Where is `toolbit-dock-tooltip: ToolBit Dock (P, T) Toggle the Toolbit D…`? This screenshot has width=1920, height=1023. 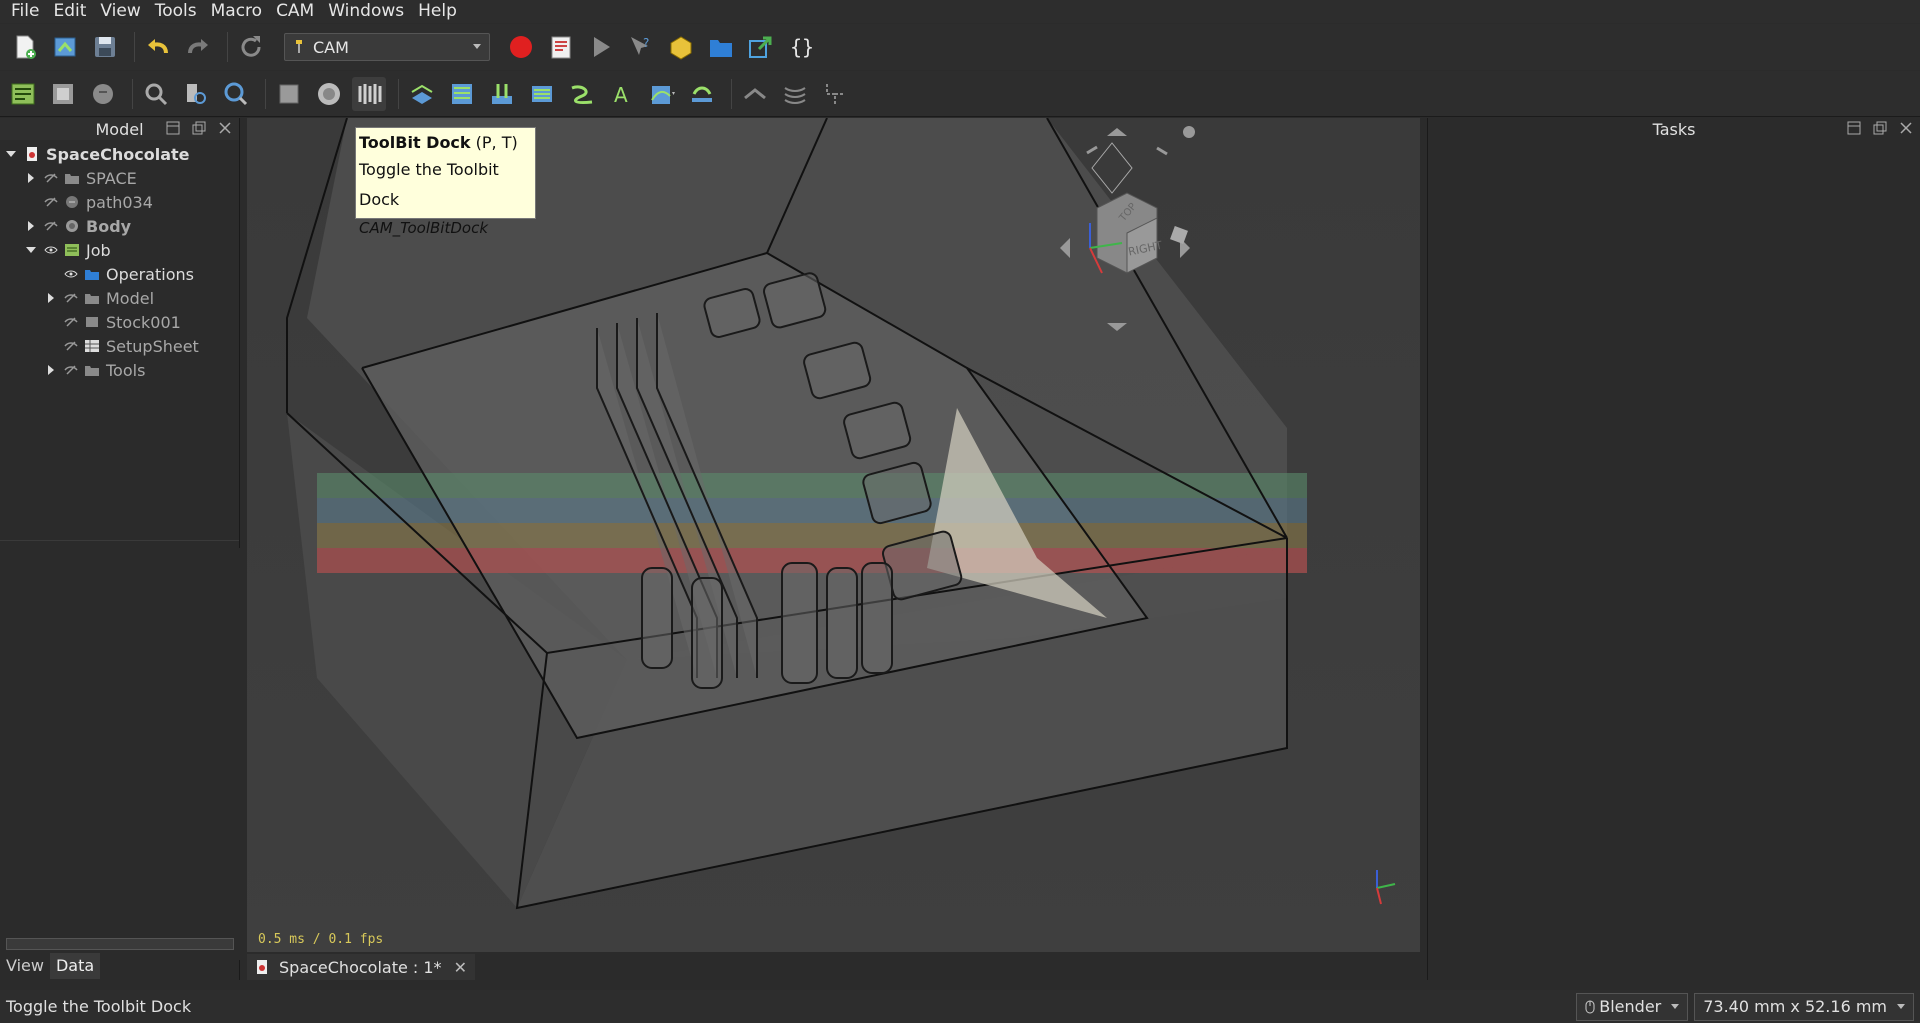 toolbit-dock-tooltip: ToolBit Dock (P, T) Toggle the Toolbit D… is located at coordinates (445, 182).